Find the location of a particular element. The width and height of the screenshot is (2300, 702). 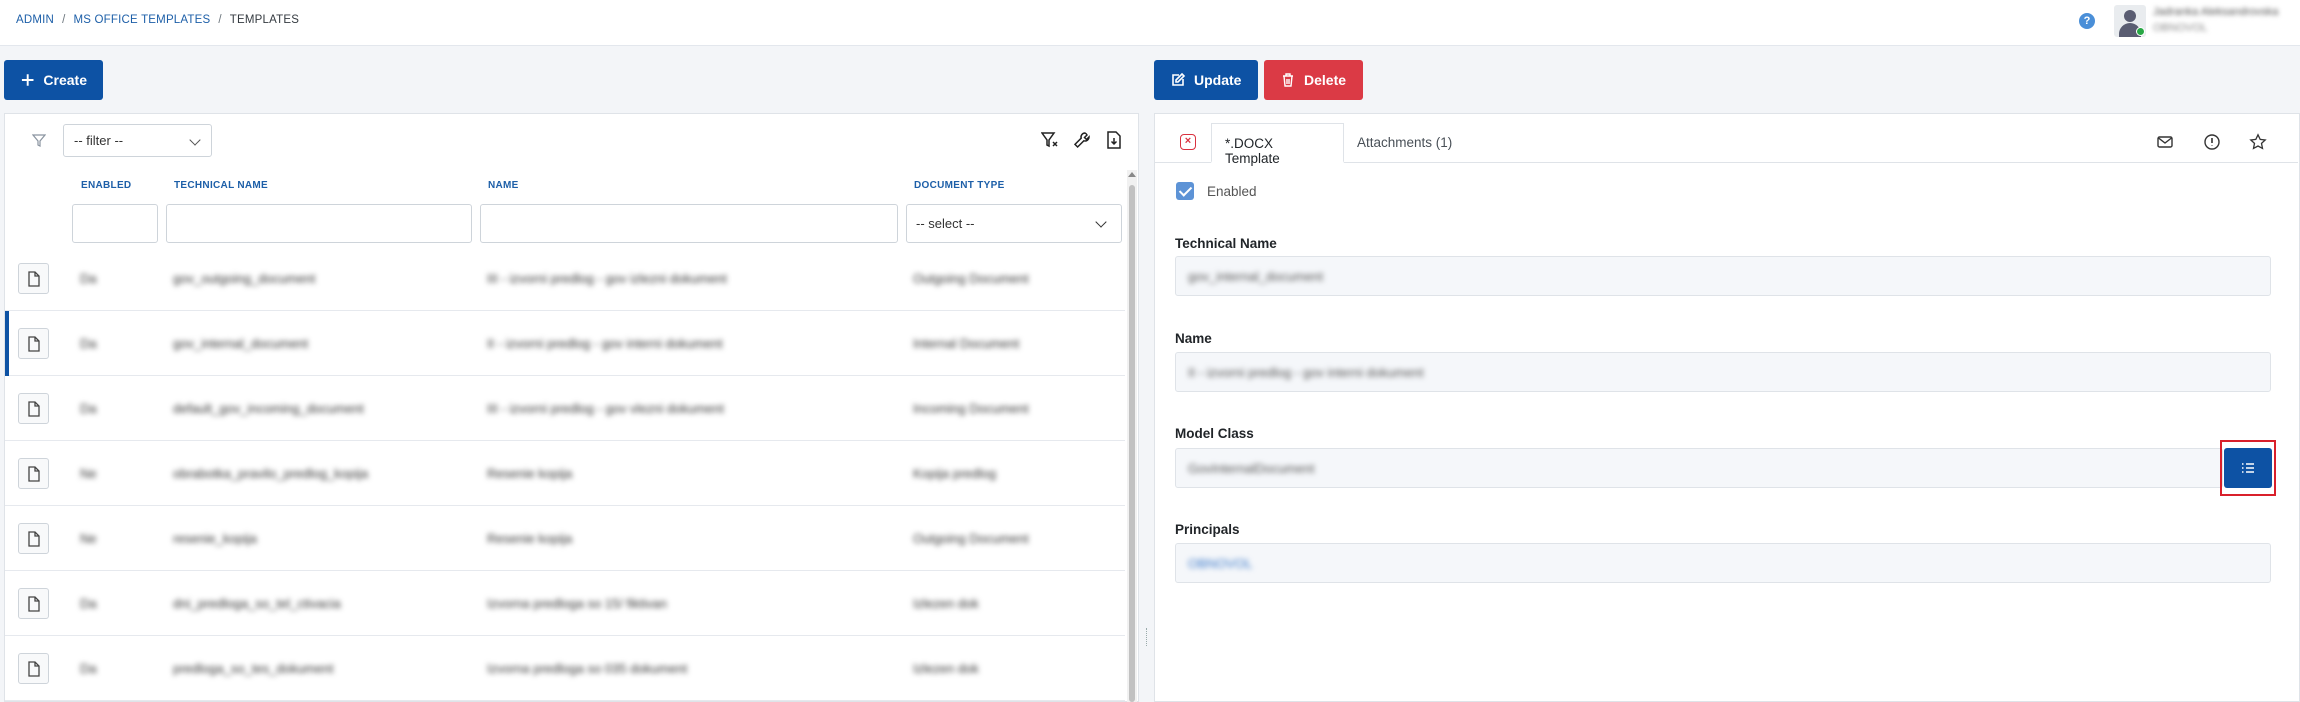

avatar is located at coordinates (2130, 21).